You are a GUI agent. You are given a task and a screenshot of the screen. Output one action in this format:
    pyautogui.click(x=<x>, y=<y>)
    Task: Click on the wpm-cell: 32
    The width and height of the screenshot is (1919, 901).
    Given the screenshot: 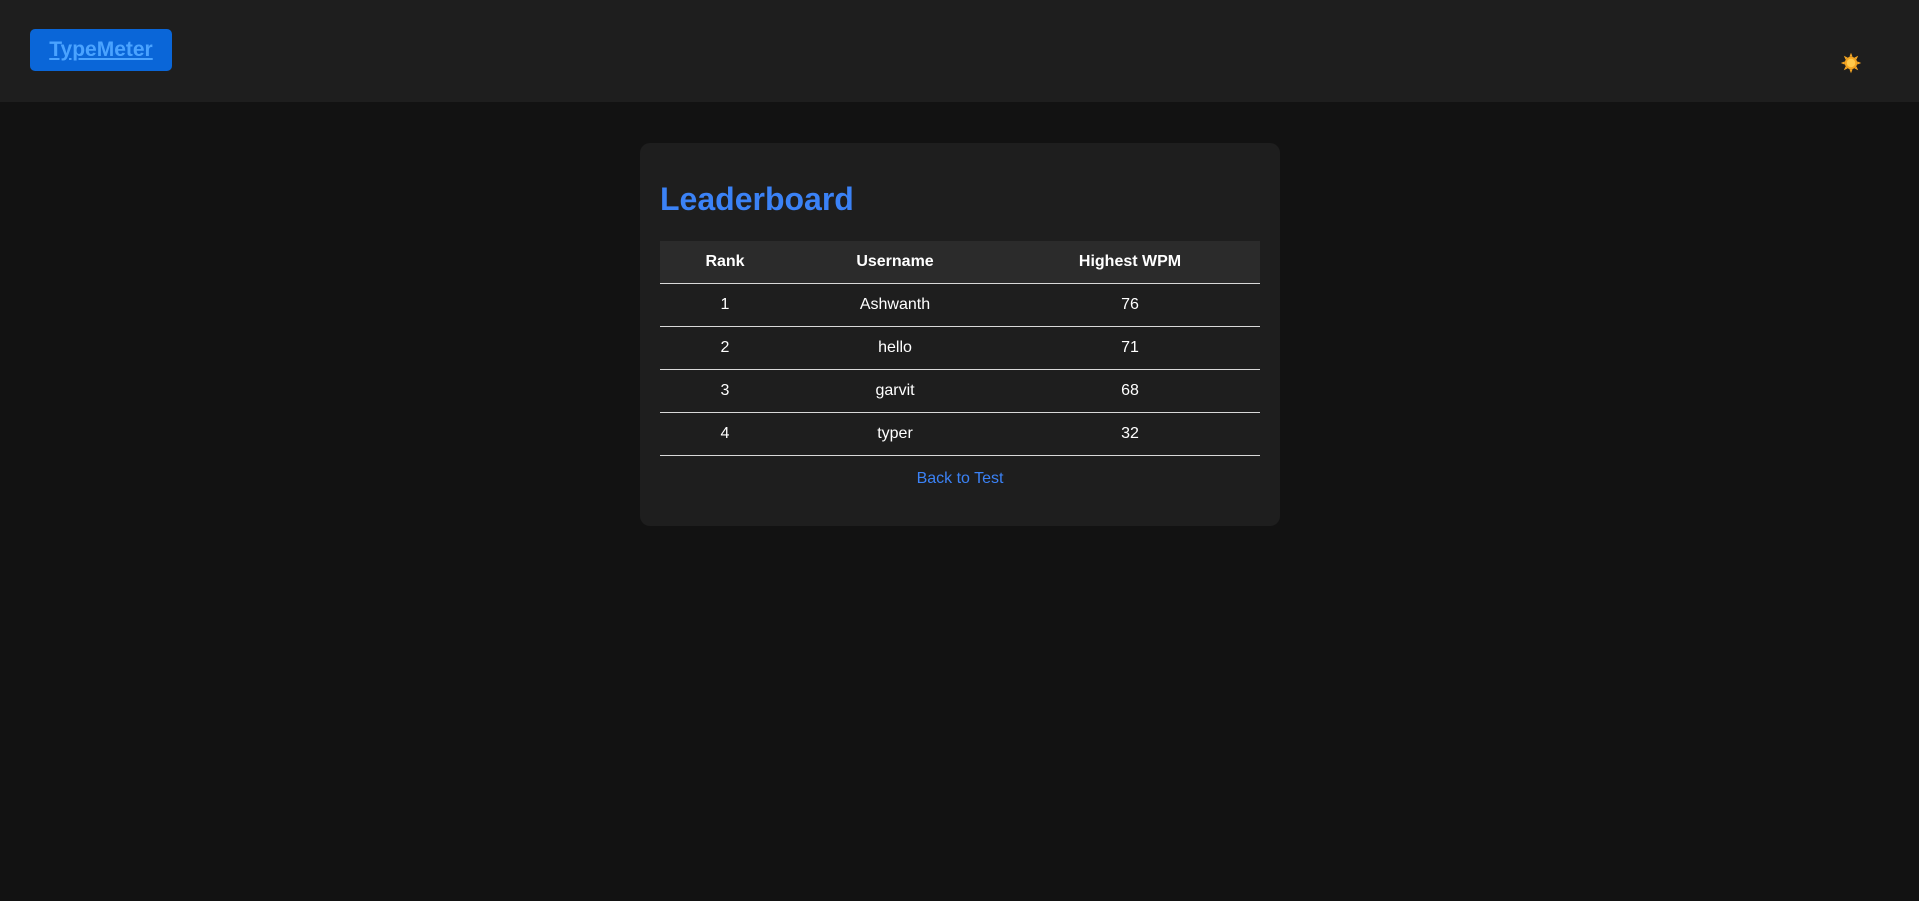 What is the action you would take?
    pyautogui.click(x=1130, y=434)
    